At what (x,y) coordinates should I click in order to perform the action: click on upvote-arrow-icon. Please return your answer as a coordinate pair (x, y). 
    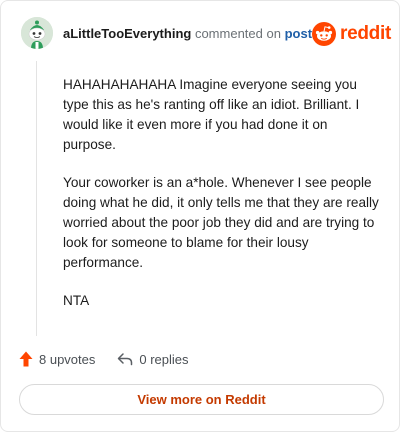
    Looking at the image, I should click on (26, 359).